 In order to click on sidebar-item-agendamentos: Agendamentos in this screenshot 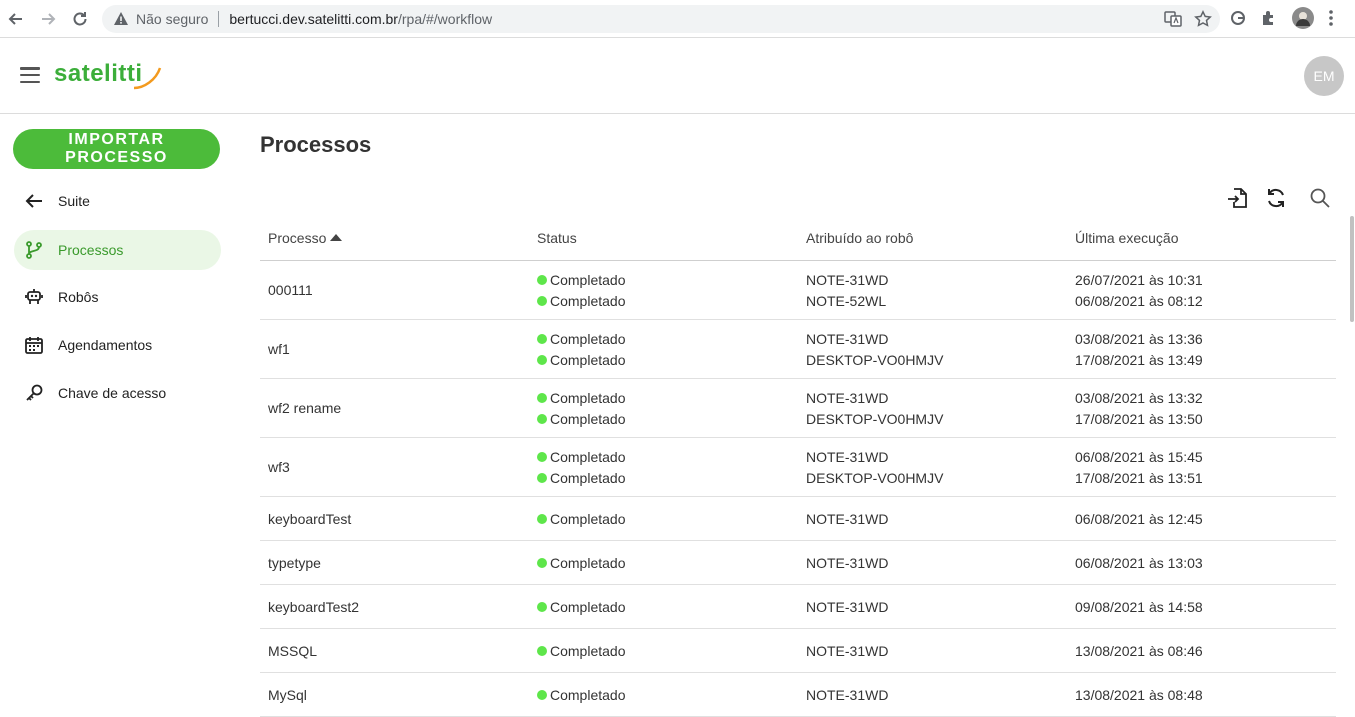, I will do `click(117, 345)`.